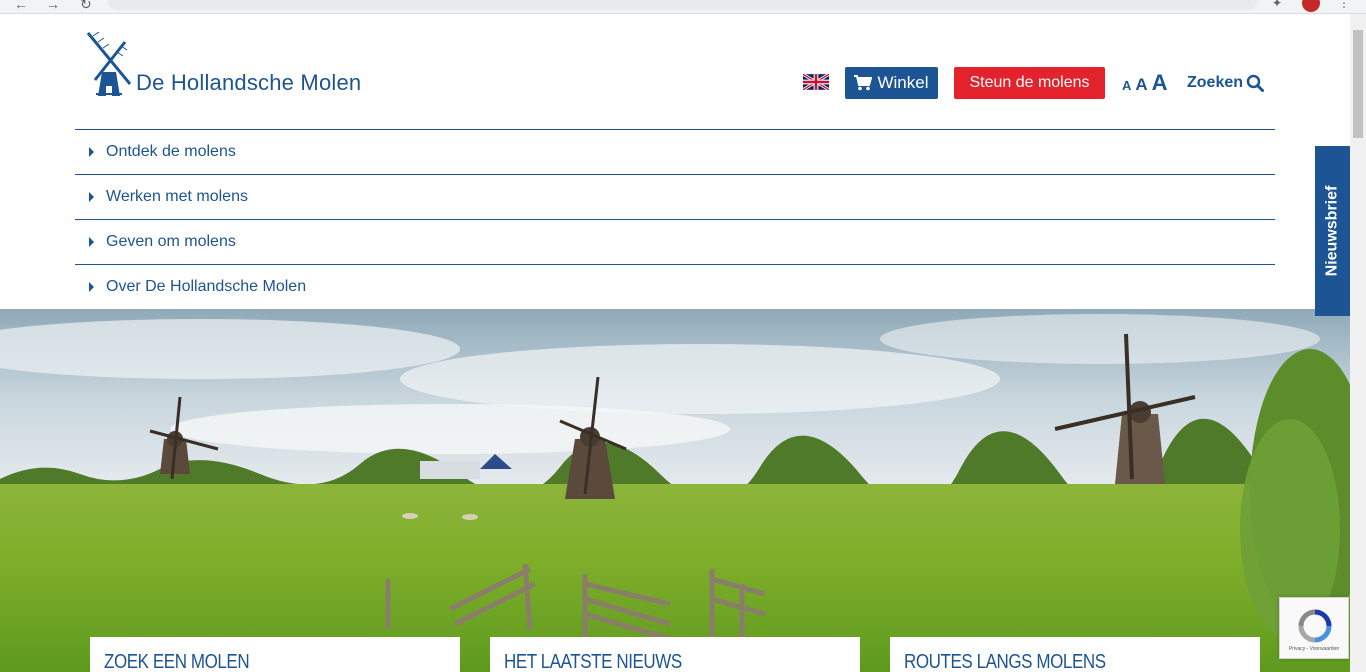 The height and width of the screenshot is (672, 1366). What do you see at coordinates (86, 6) in the screenshot?
I see `reload-icon: ↻` at bounding box center [86, 6].